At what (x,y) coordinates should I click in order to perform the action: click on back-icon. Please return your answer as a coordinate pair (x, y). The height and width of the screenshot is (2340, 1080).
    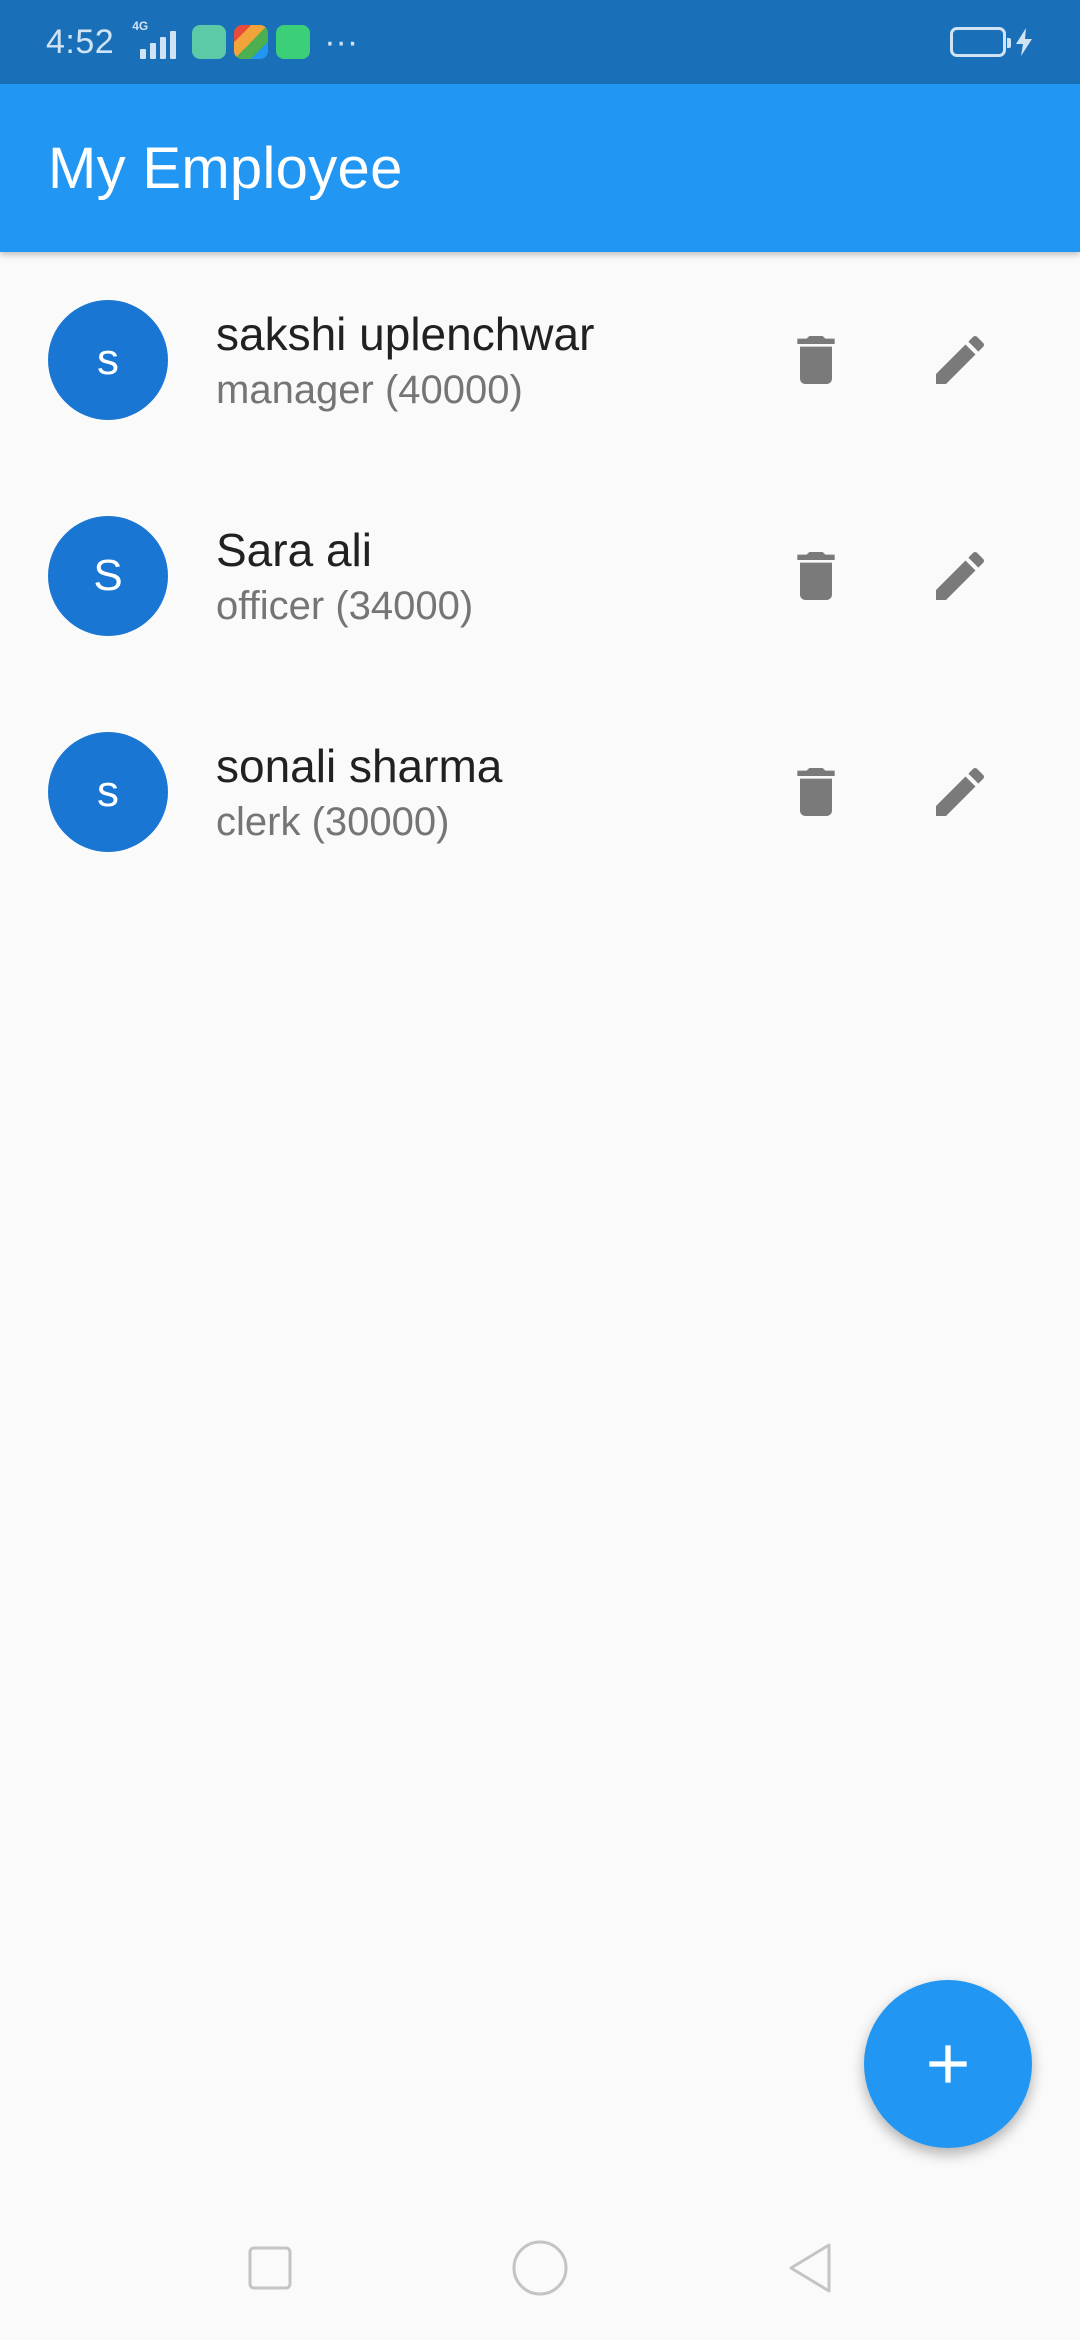
    Looking at the image, I should click on (810, 2268).